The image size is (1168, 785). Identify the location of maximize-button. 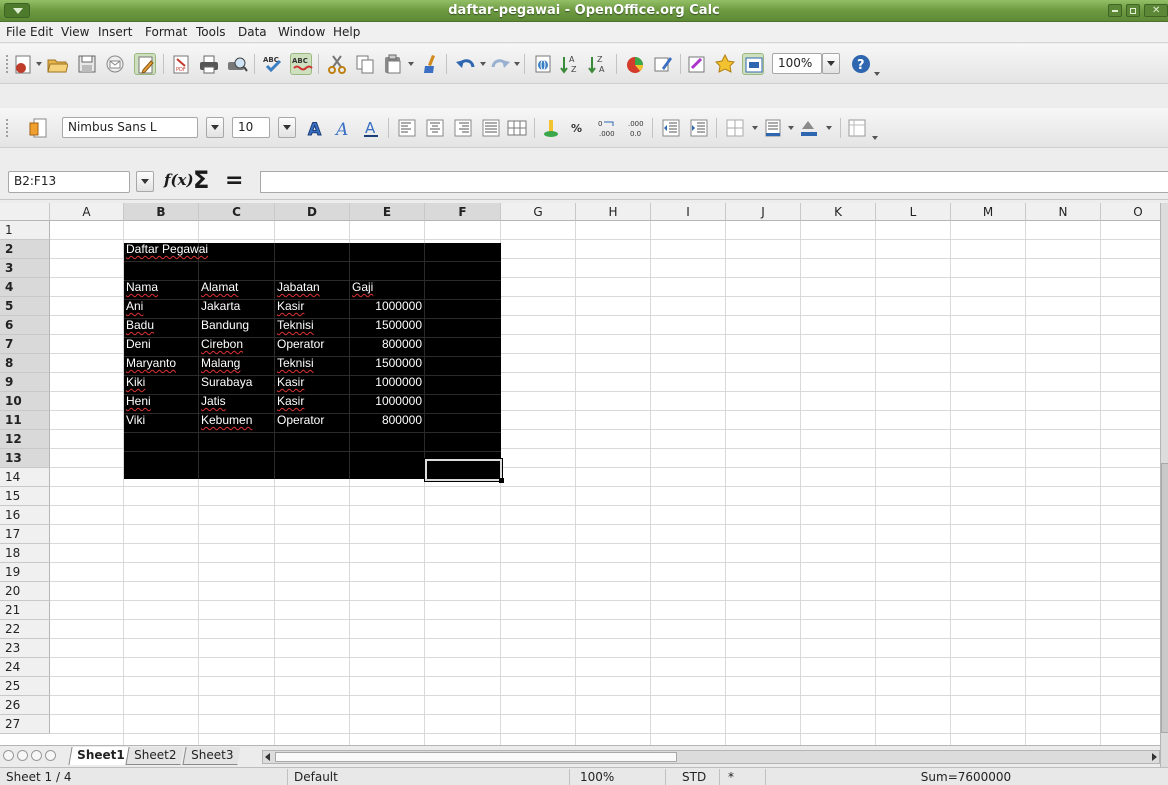
(1133, 10).